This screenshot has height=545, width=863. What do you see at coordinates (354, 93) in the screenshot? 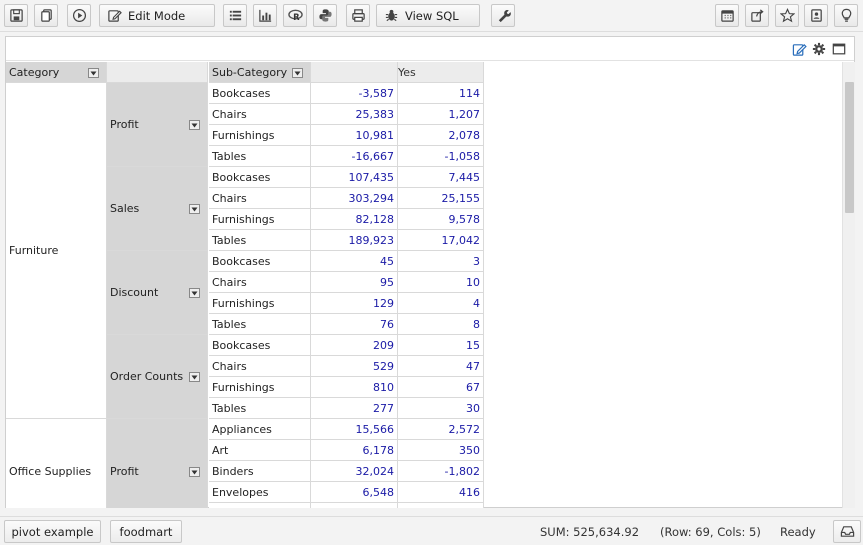
I see `value-cell: -3,587` at bounding box center [354, 93].